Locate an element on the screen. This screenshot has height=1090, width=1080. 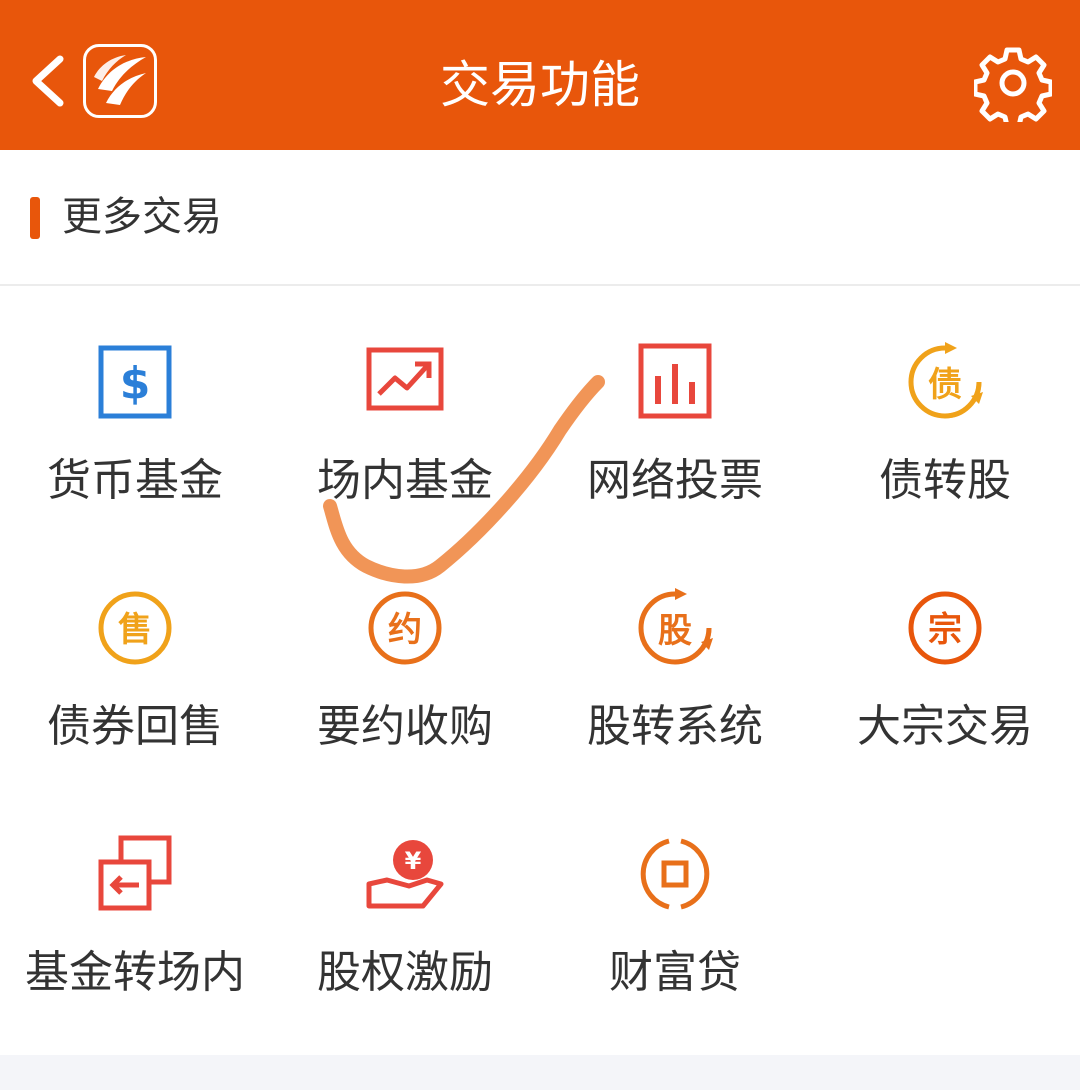
section-header: 更多交易 is located at coordinates (540, 218).